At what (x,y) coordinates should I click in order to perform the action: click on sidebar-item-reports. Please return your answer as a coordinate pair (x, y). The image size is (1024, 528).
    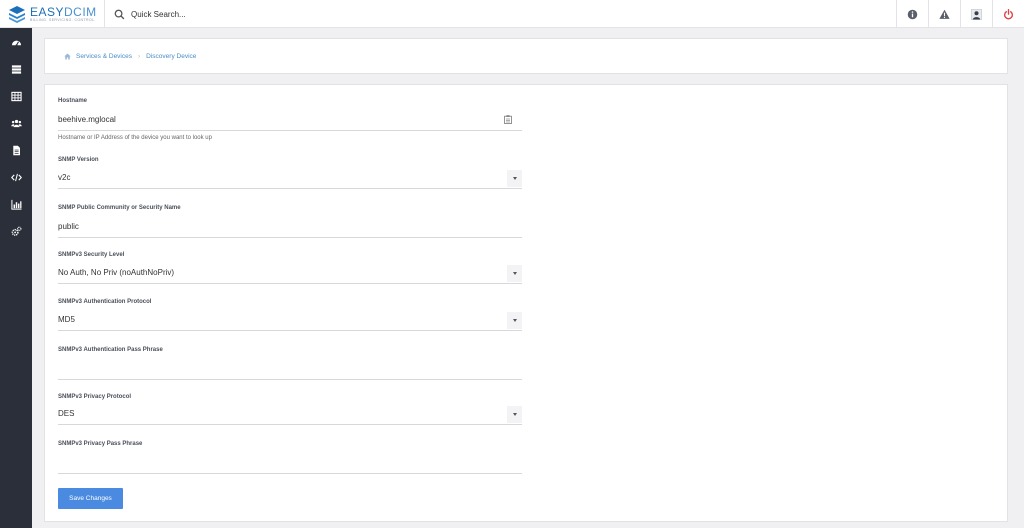
    Looking at the image, I should click on (16, 204).